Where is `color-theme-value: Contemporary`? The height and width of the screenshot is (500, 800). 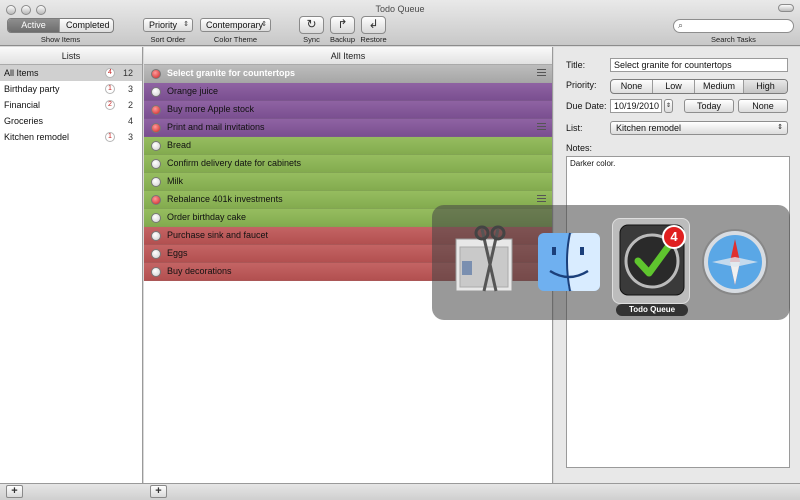
color-theme-value: Contemporary is located at coordinates (235, 25).